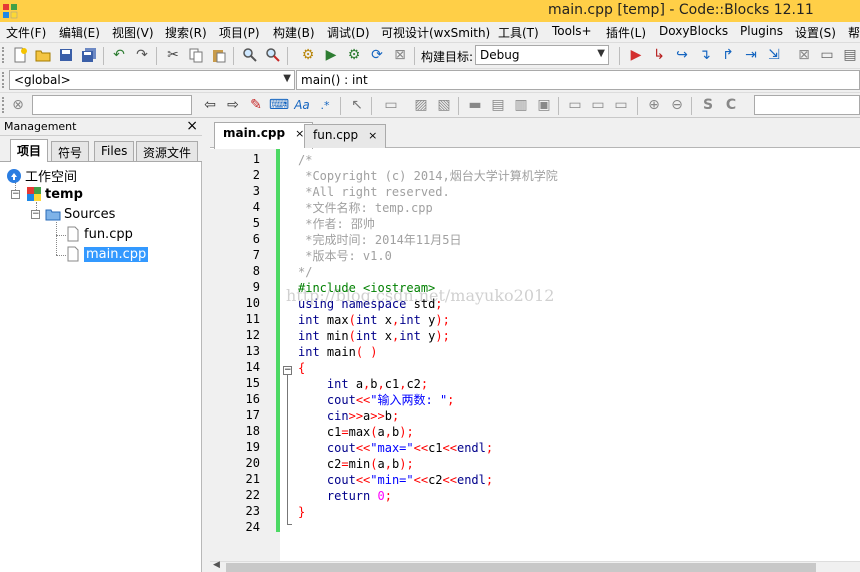  I want to click on zoom-in-icon: ⊕, so click(654, 105).